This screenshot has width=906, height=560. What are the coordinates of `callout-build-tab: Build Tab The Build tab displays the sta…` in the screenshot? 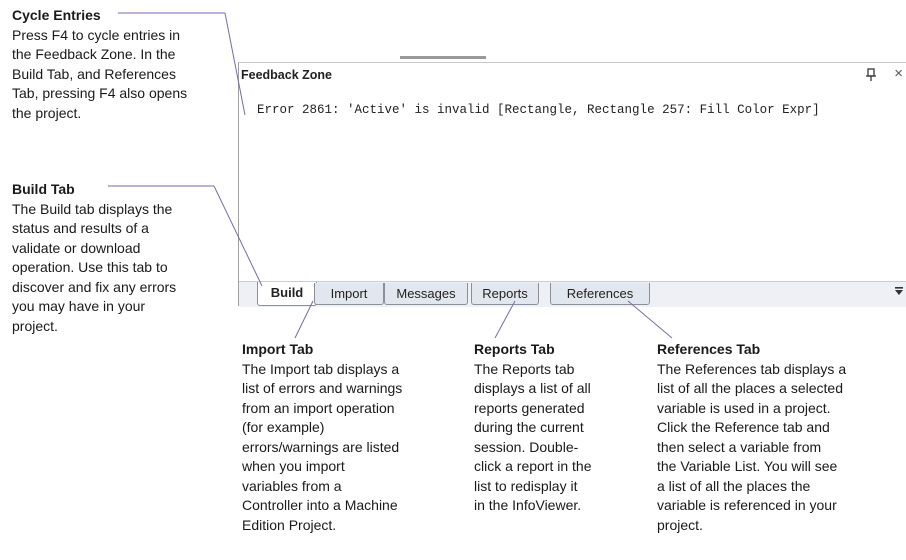 It's located at (112, 258).